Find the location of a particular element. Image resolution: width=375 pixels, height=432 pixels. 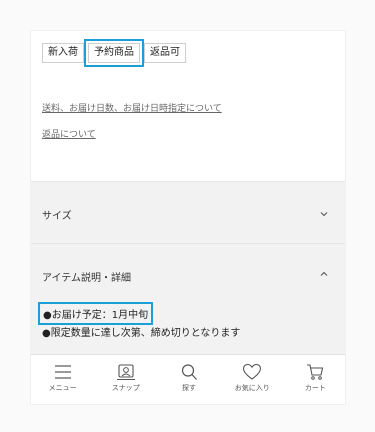

returns-info-link: 返品について is located at coordinates (69, 133).